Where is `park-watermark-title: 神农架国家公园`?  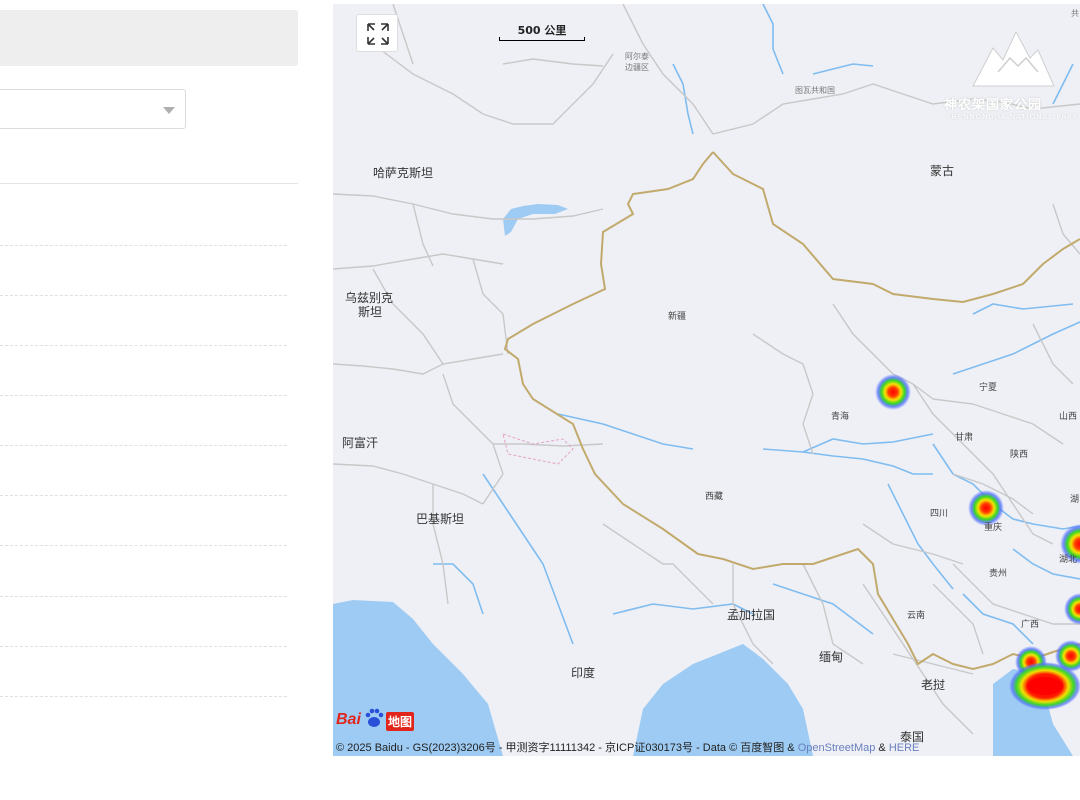
park-watermark-title: 神农架国家公园 is located at coordinates (993, 105).